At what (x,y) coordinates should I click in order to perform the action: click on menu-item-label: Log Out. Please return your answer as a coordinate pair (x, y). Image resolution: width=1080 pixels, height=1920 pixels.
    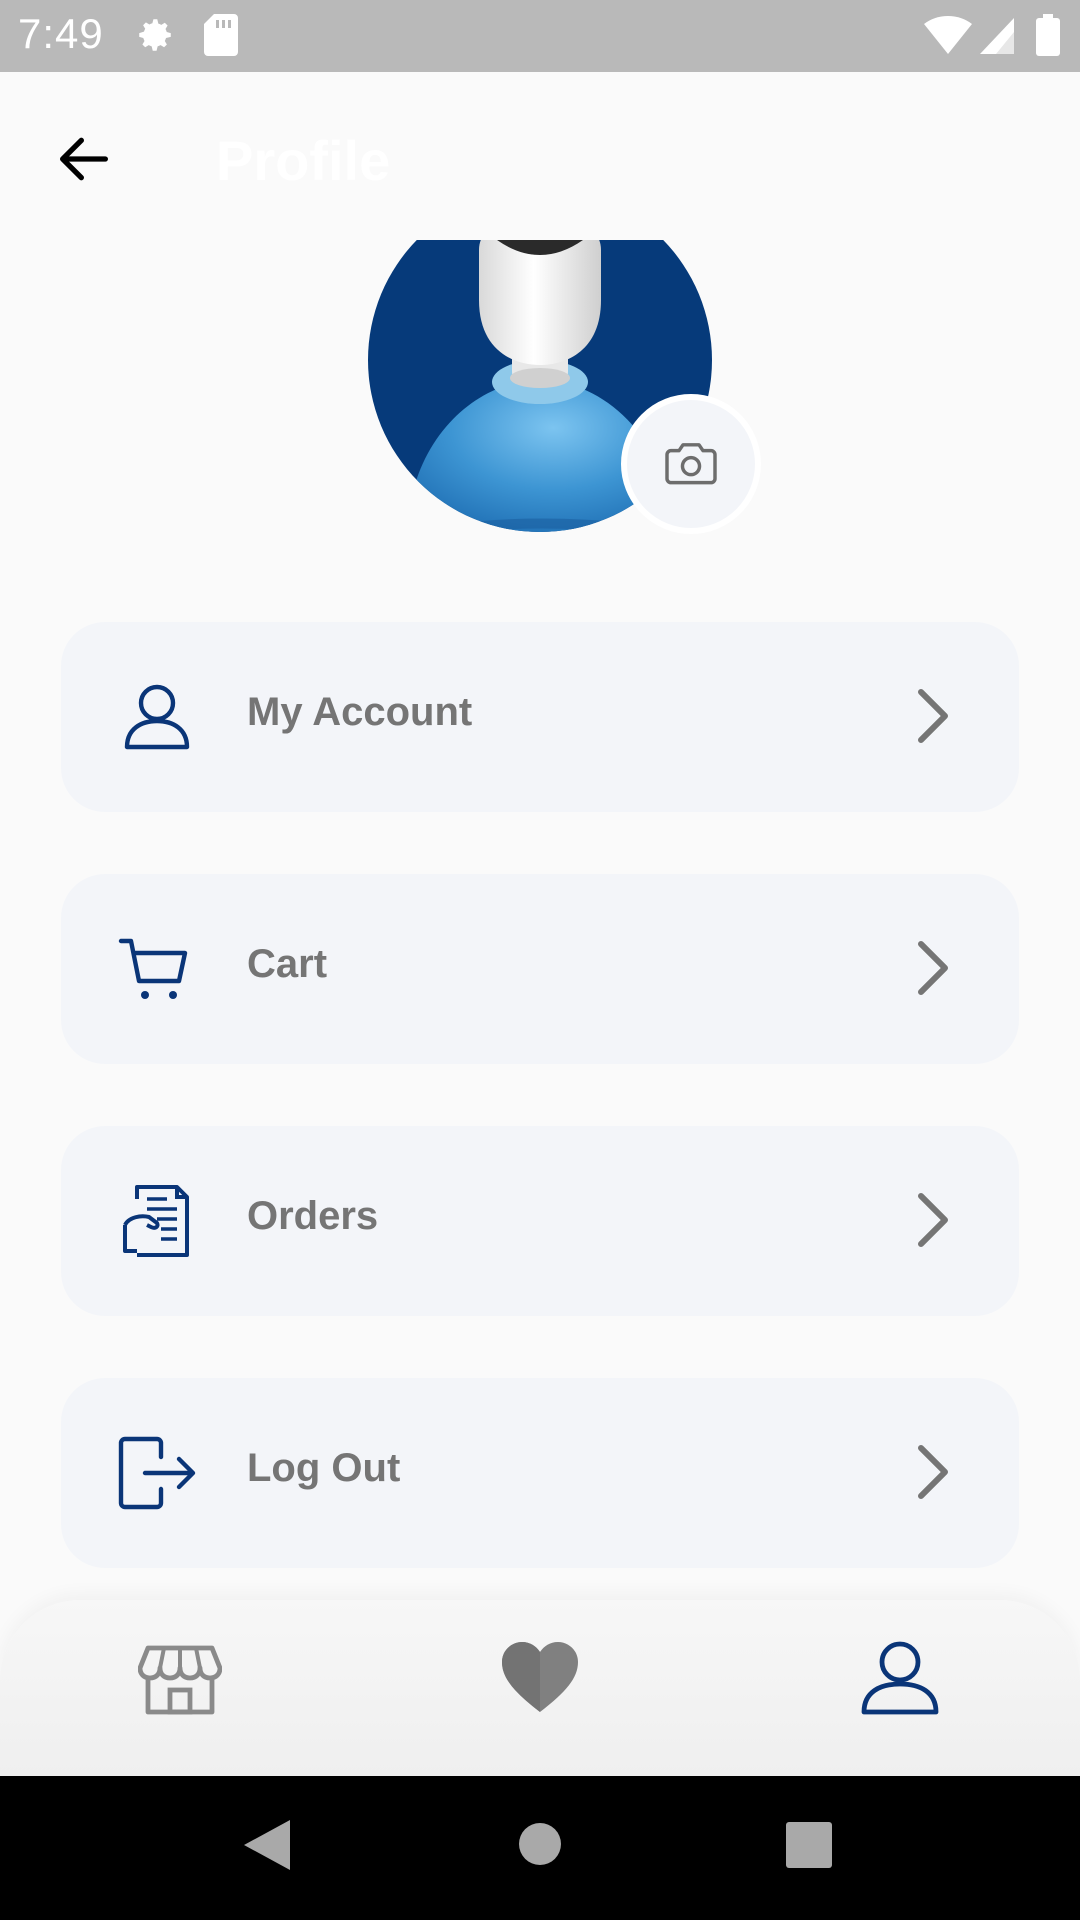
    Looking at the image, I should click on (324, 1468).